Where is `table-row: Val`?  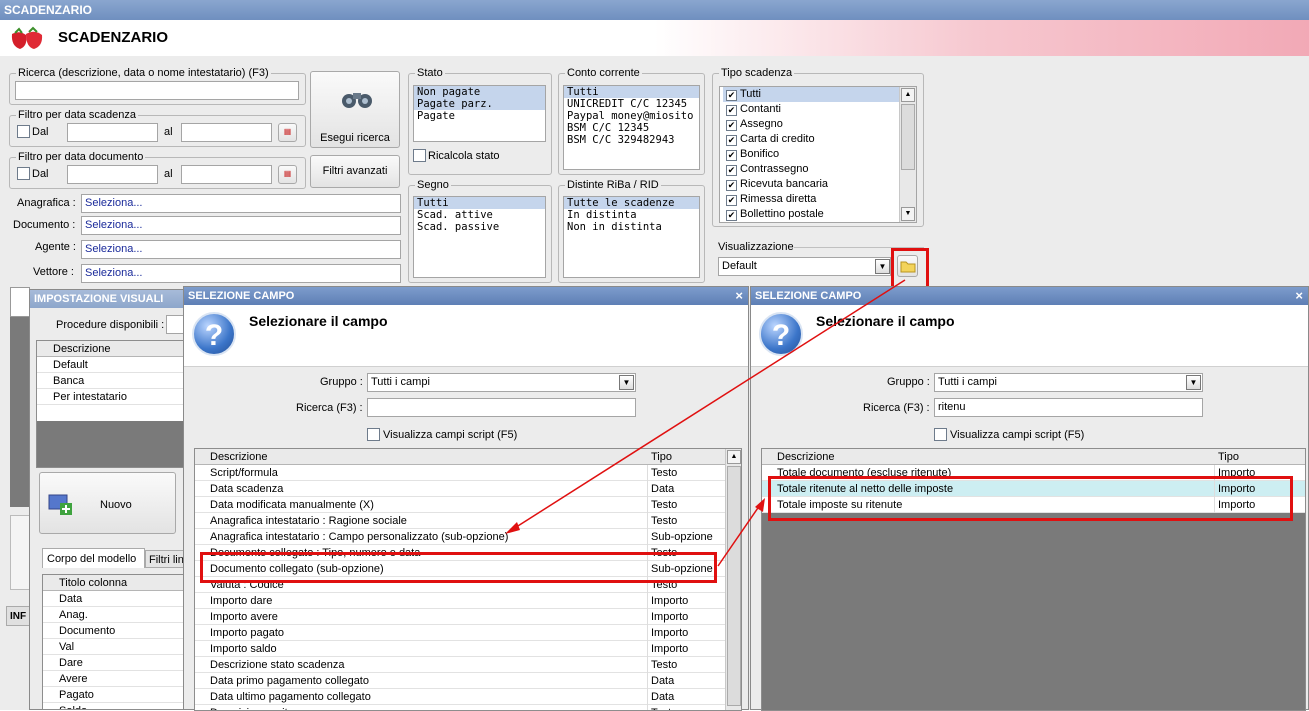 table-row: Val is located at coordinates (115, 647).